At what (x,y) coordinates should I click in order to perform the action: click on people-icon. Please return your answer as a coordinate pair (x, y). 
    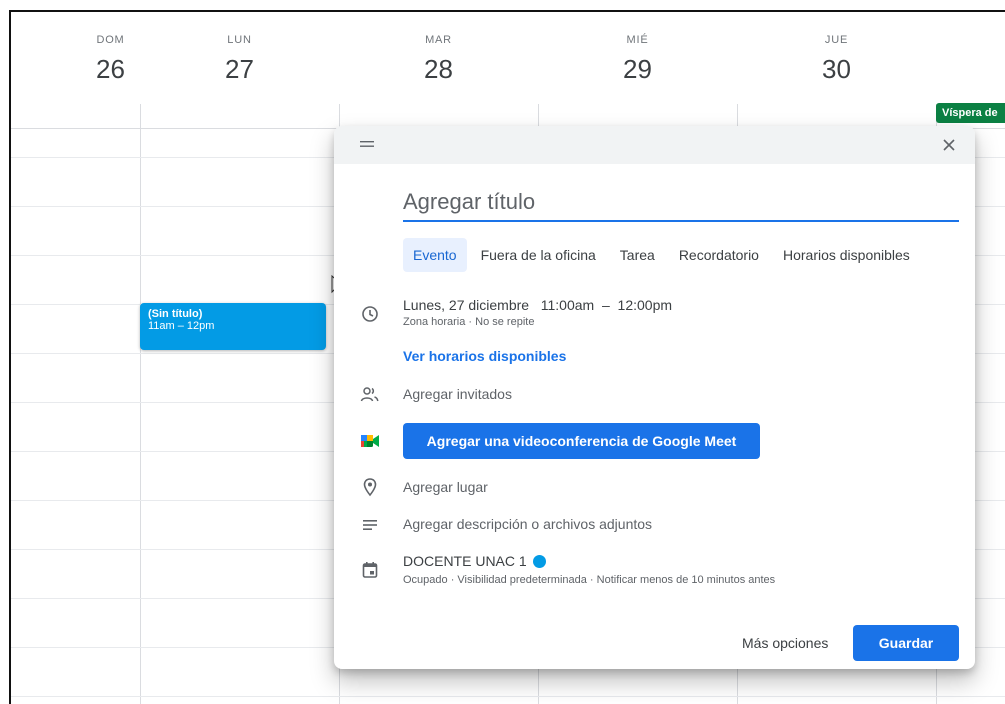
    Looking at the image, I should click on (369, 394).